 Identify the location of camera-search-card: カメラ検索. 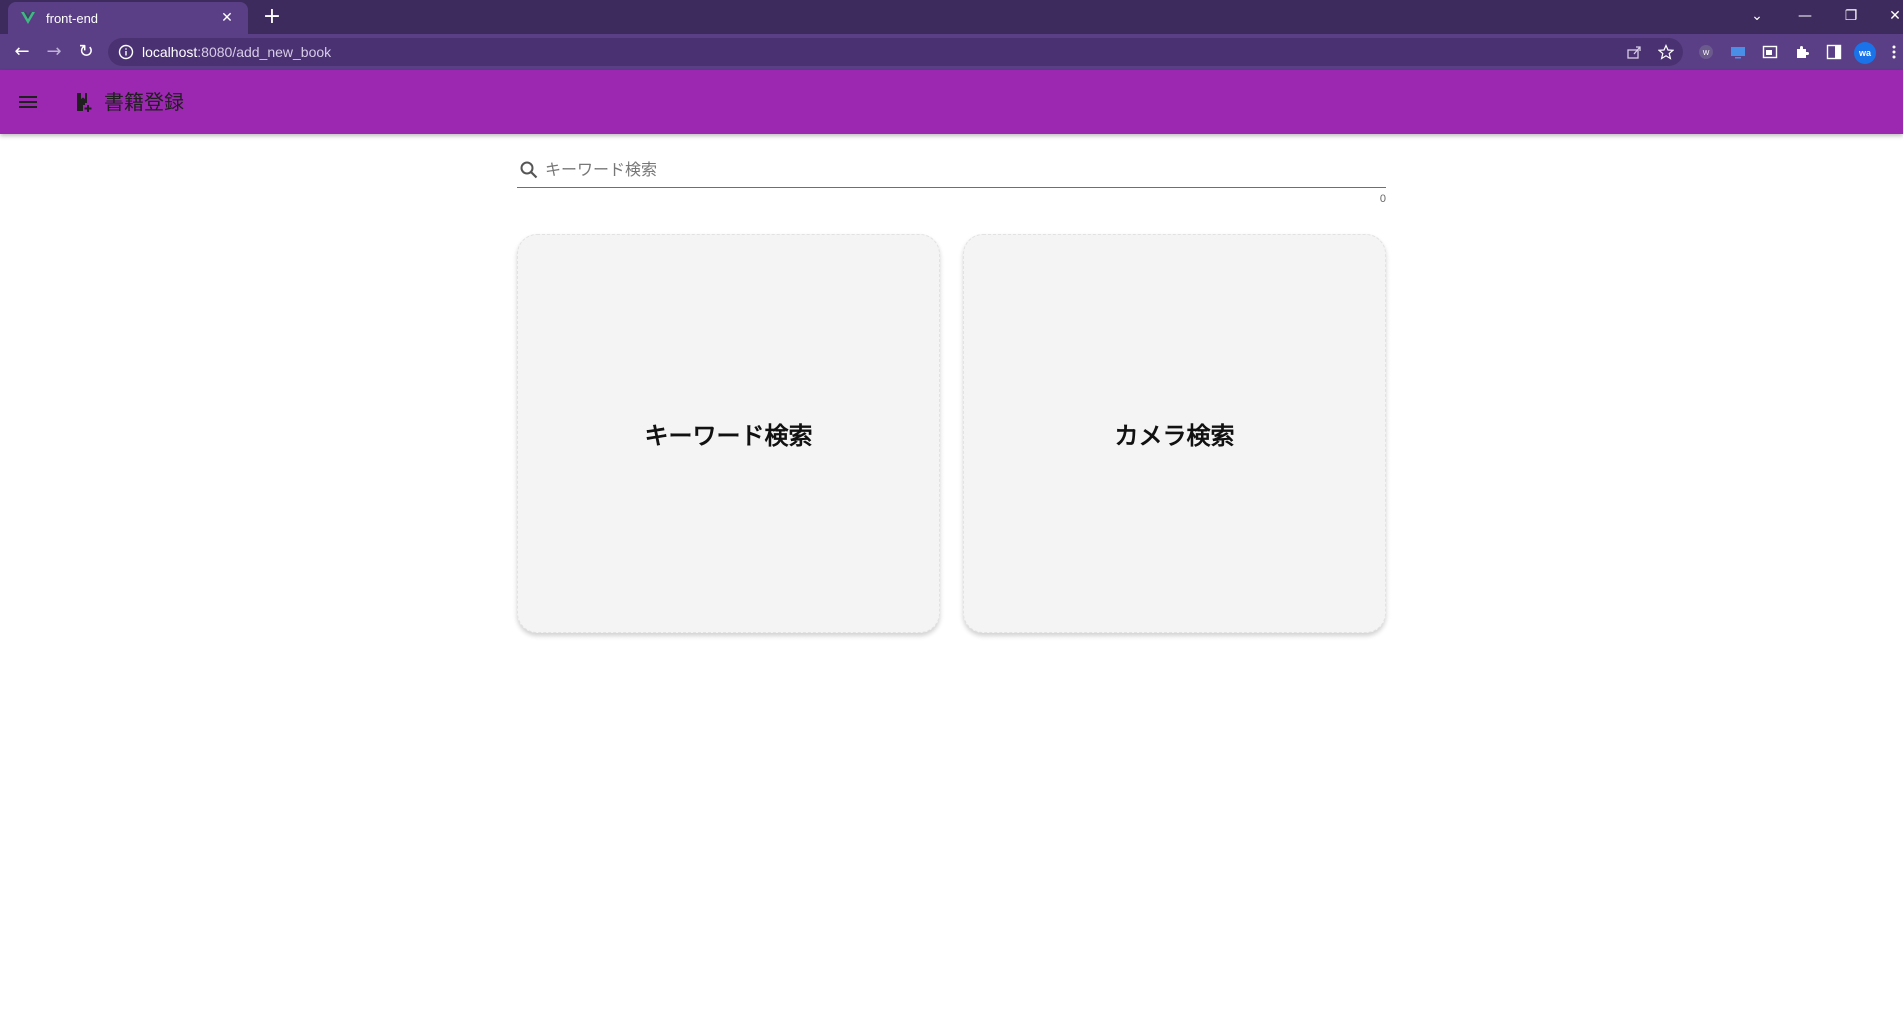
(1174, 433).